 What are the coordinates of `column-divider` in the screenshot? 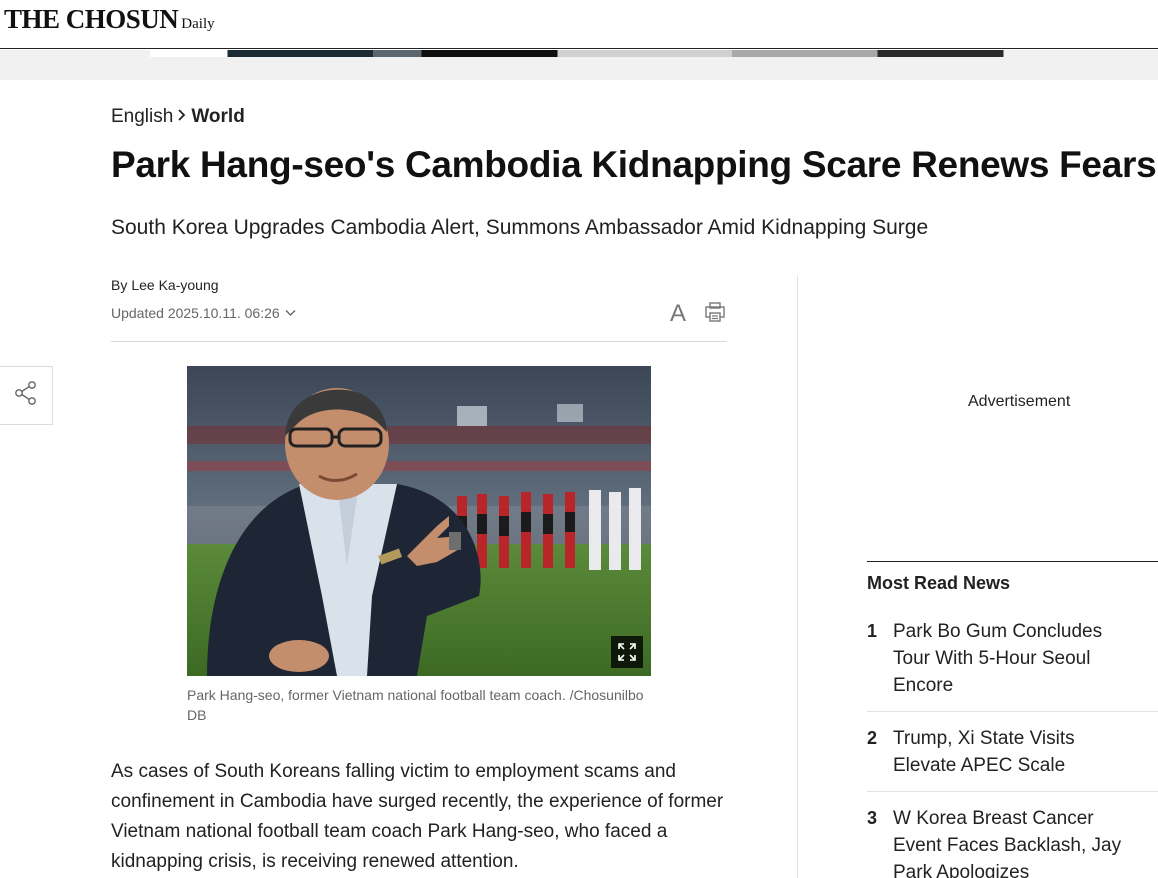 It's located at (797, 576).